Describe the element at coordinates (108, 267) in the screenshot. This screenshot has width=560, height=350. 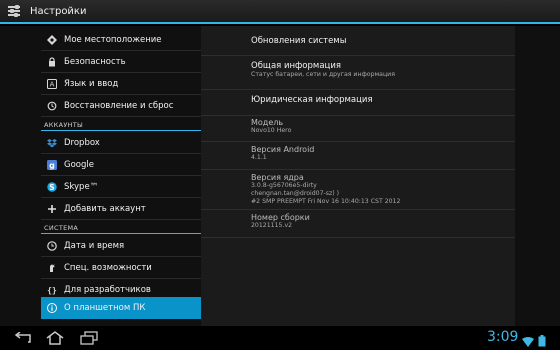
I see `sidebar-item-label: Спец. возможности` at that location.